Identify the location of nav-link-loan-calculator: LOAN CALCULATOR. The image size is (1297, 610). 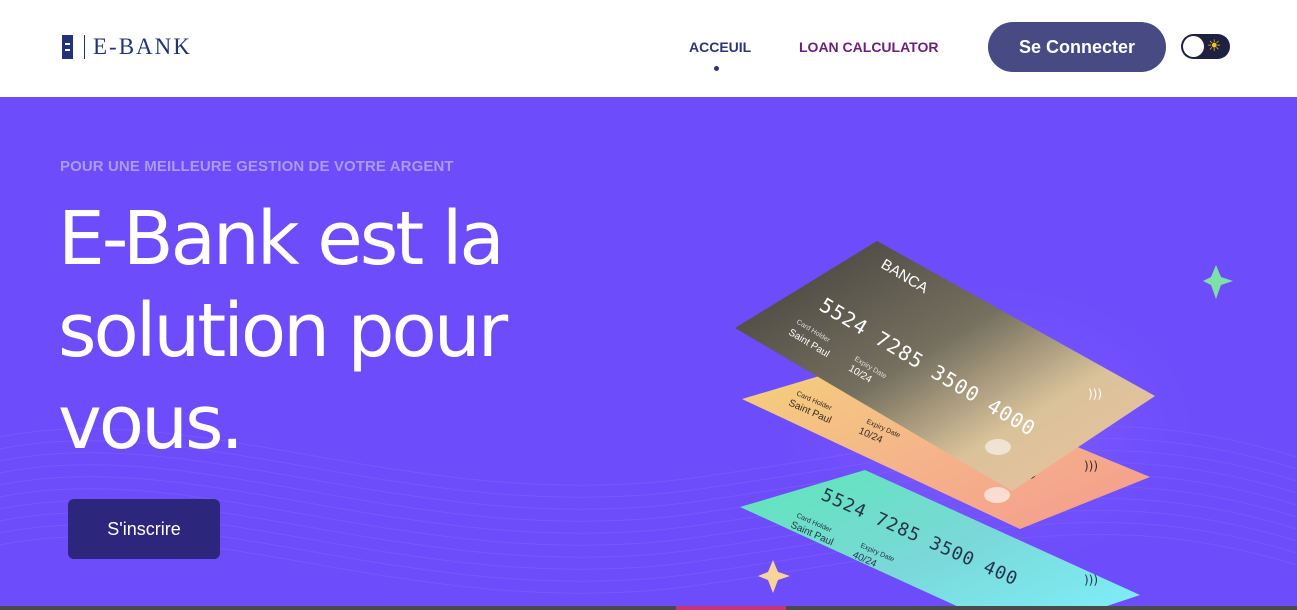
(868, 47).